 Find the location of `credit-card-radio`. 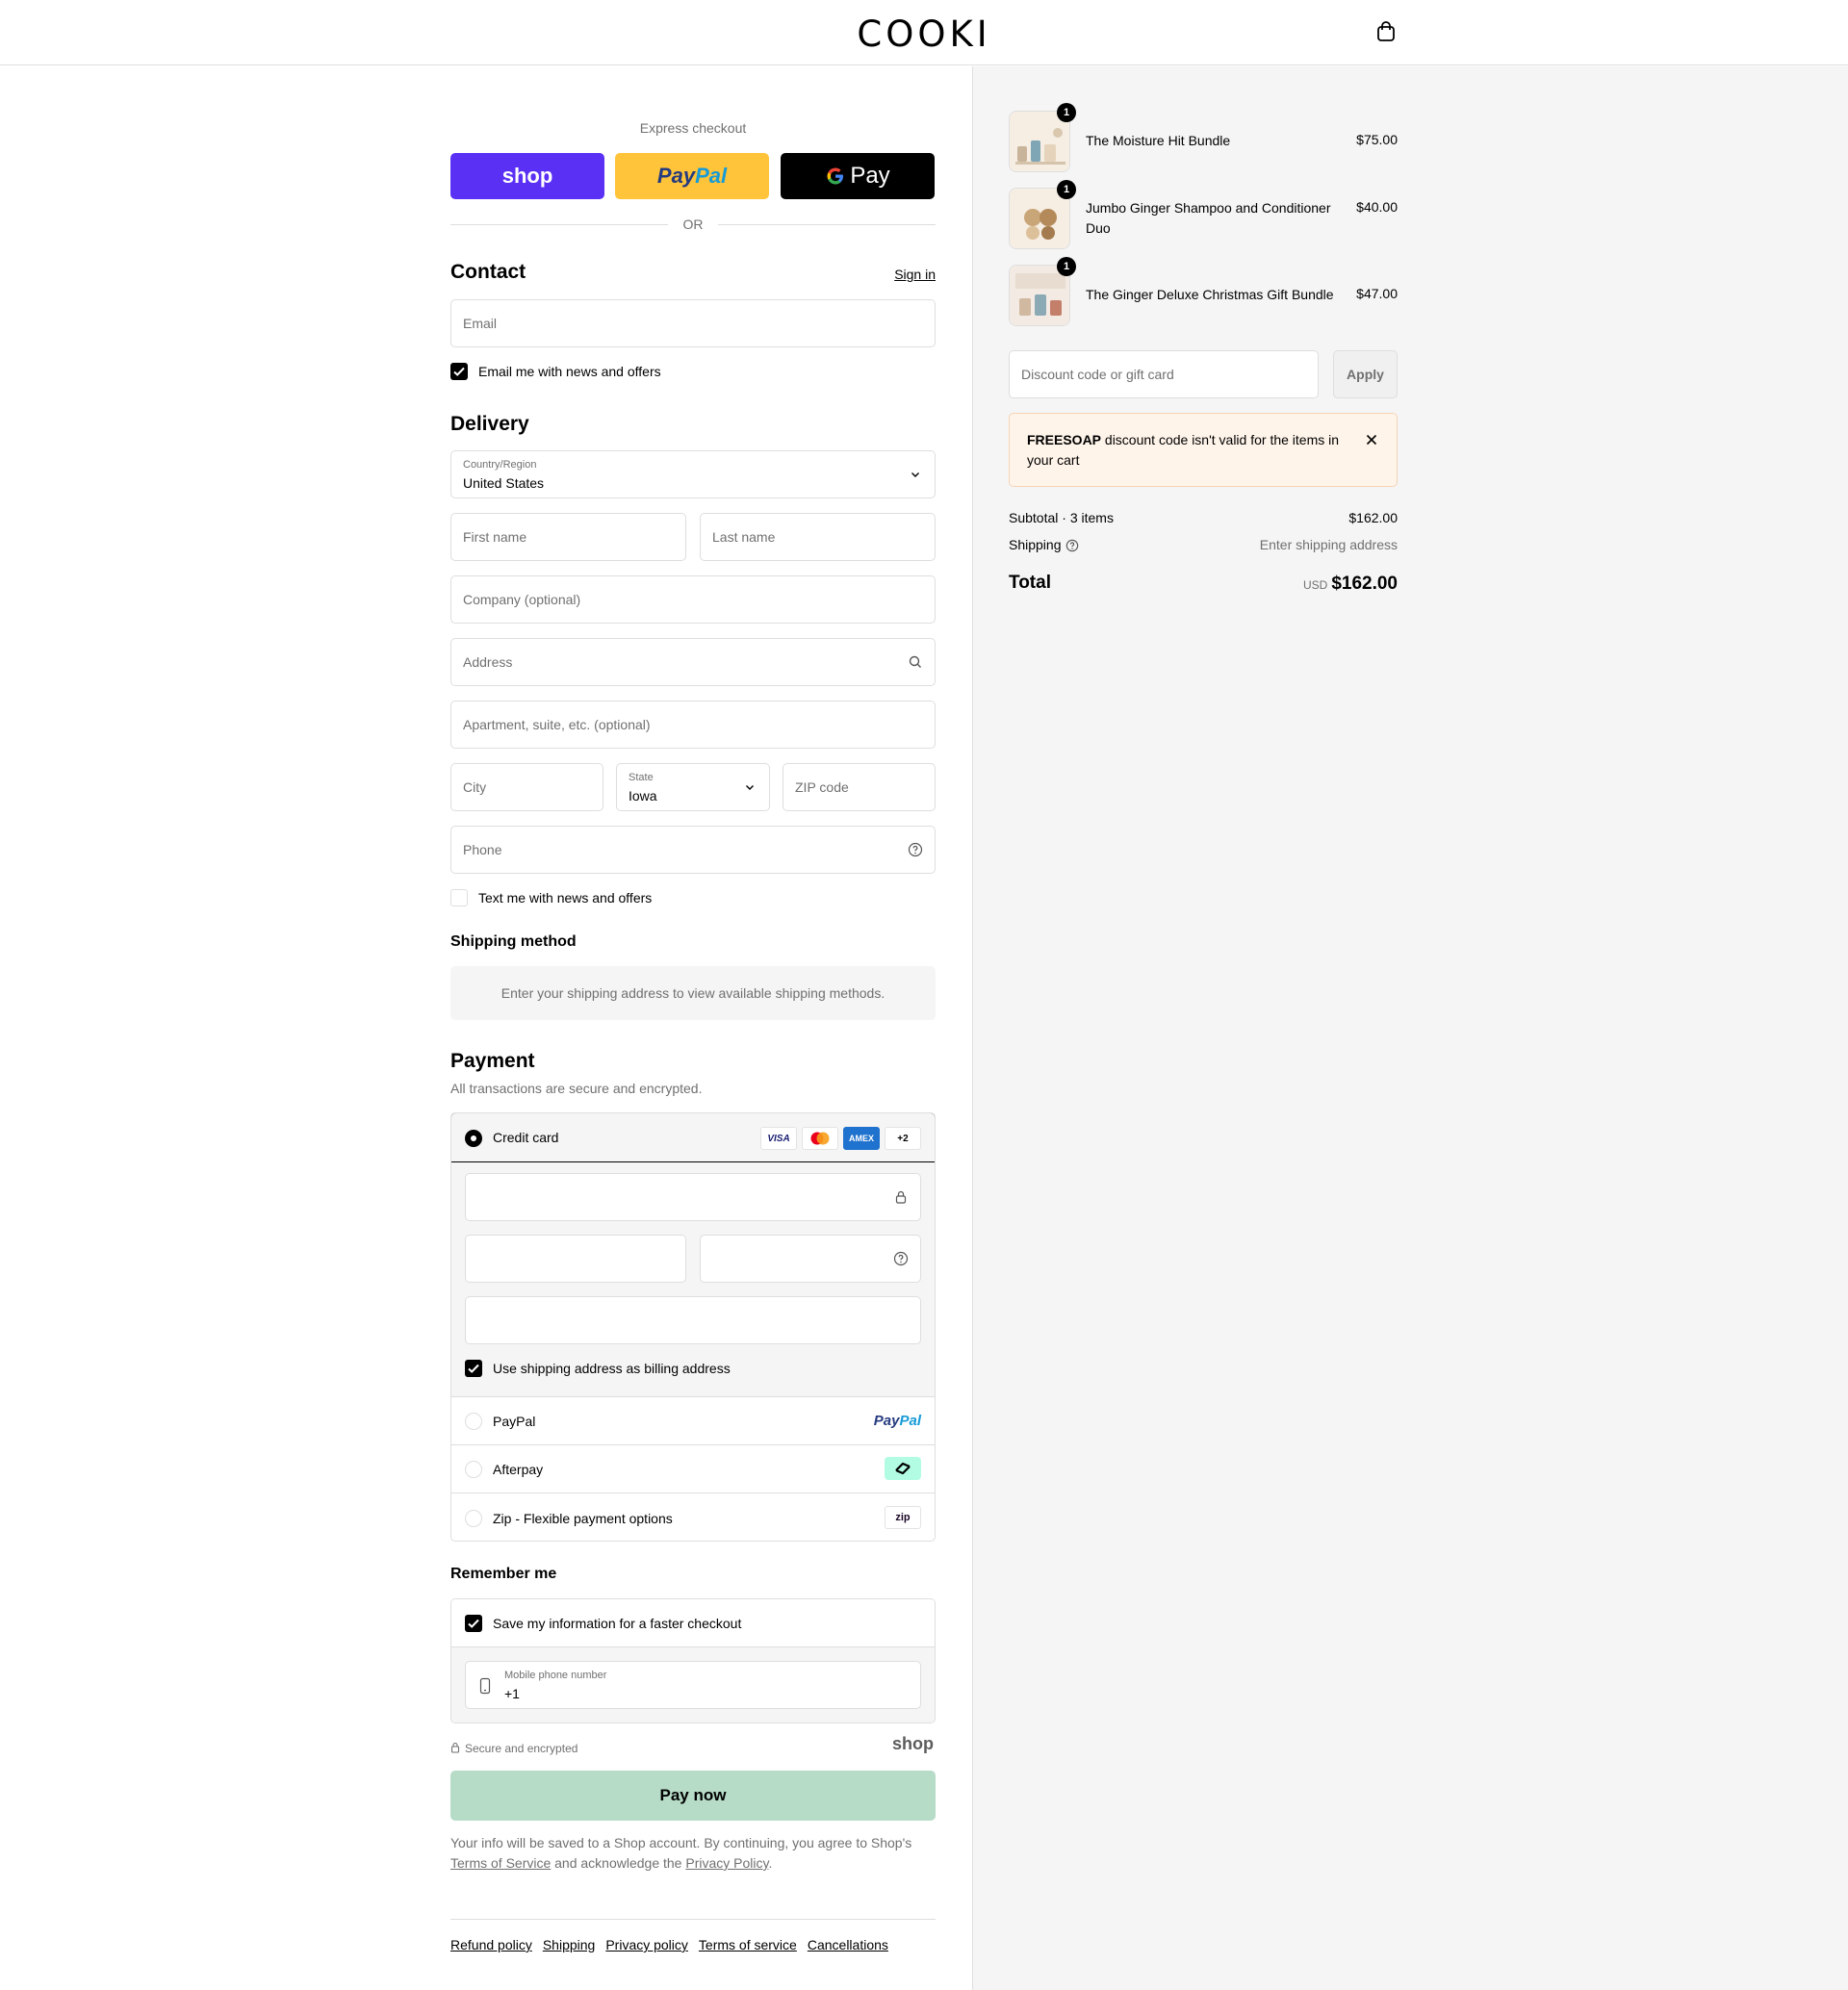

credit-card-radio is located at coordinates (473, 1138).